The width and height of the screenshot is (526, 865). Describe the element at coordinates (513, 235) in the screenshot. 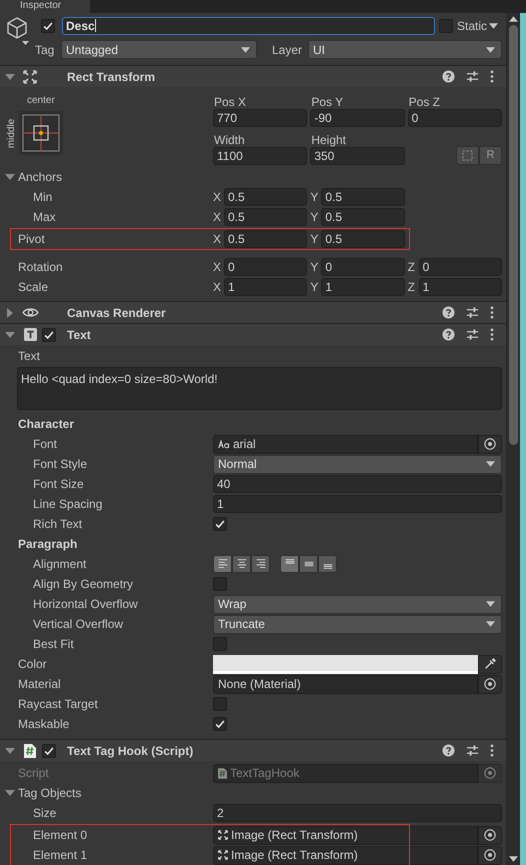

I see `scrollbar-thumb` at that location.